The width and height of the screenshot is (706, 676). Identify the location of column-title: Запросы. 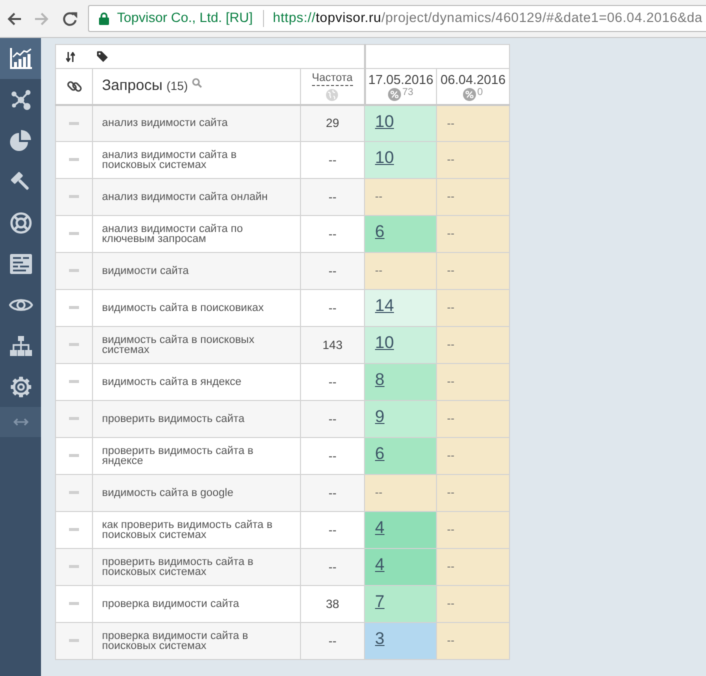
(132, 86).